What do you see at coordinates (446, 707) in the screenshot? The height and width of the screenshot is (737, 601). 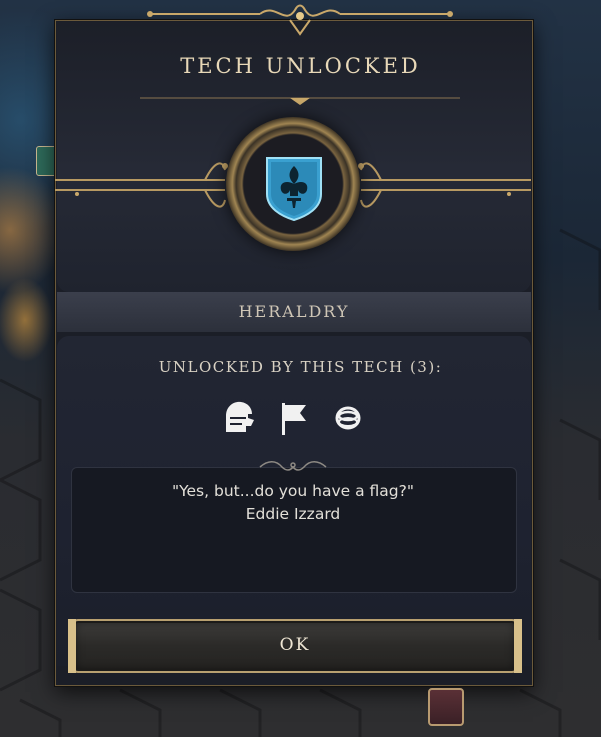 I see `map-unit-icon` at bounding box center [446, 707].